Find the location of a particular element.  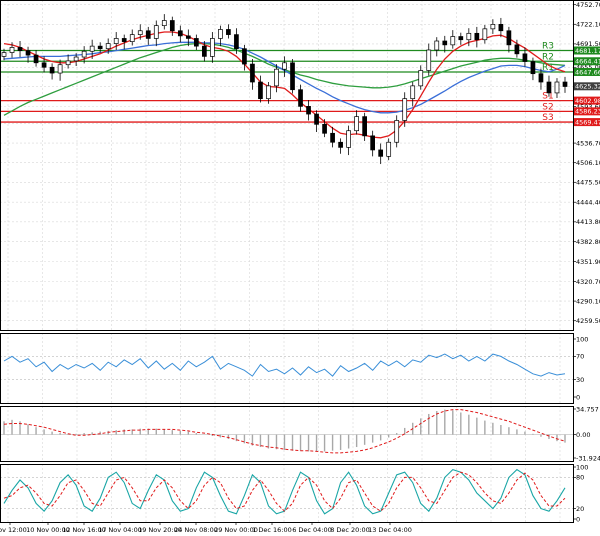

price-y-tick-label: 4536.70 is located at coordinates (588, 143).